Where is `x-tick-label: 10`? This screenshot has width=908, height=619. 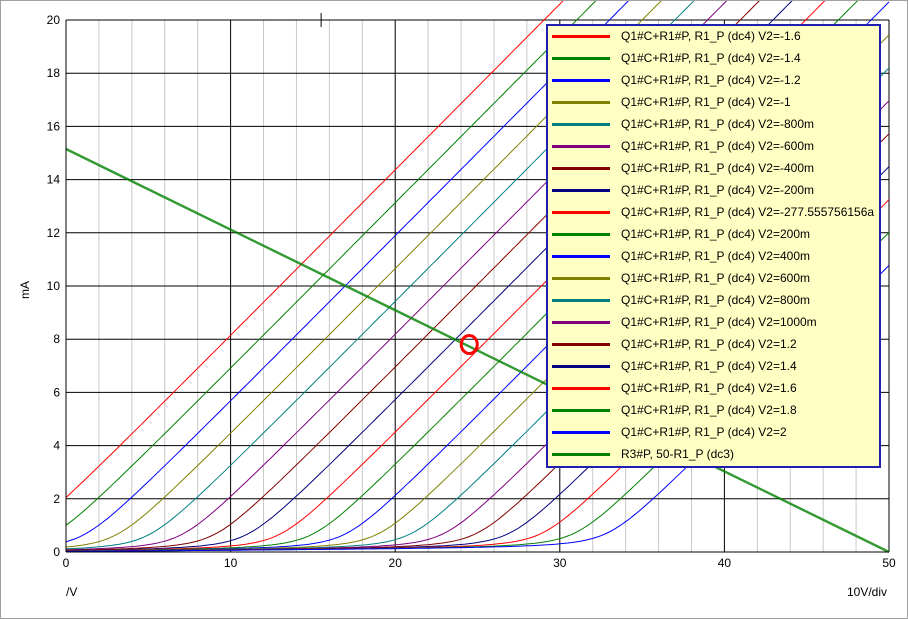 x-tick-label: 10 is located at coordinates (231, 563).